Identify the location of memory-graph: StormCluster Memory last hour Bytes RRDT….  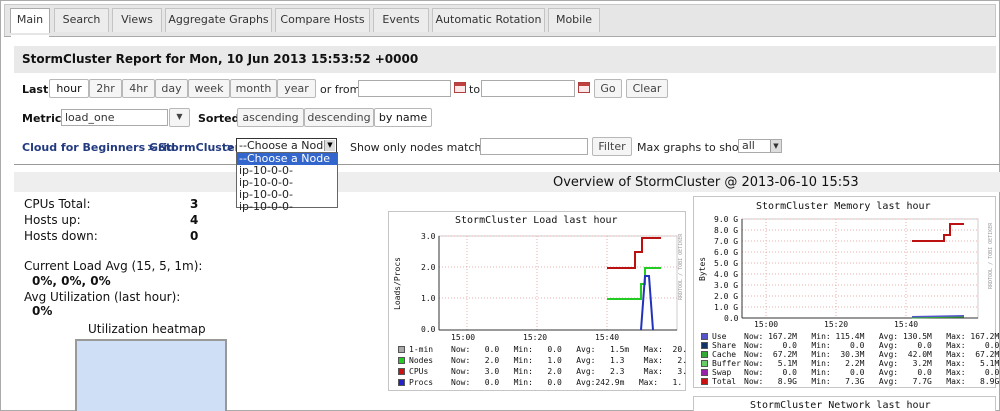
(846, 292).